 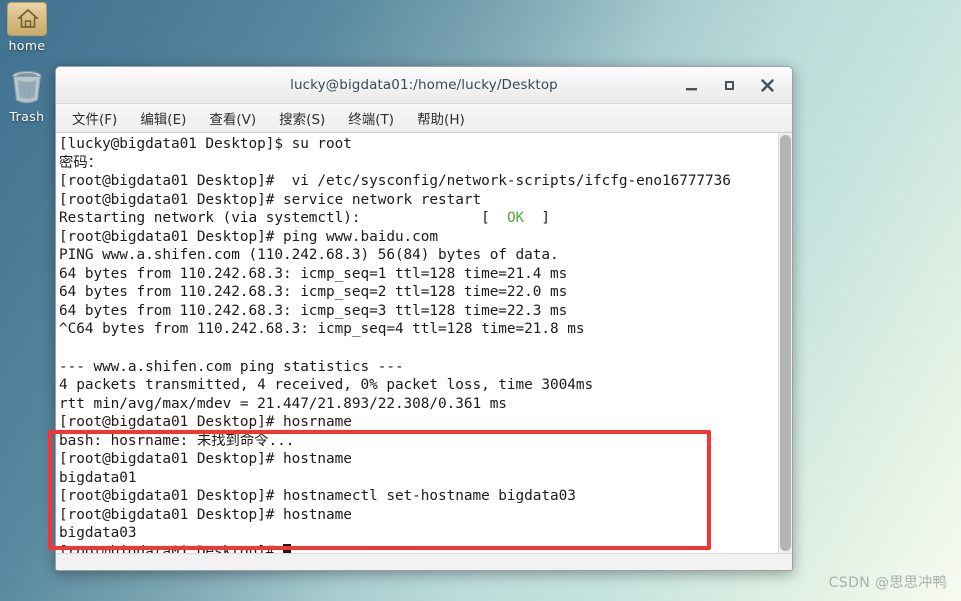 I want to click on maximize-button, so click(x=729, y=85).